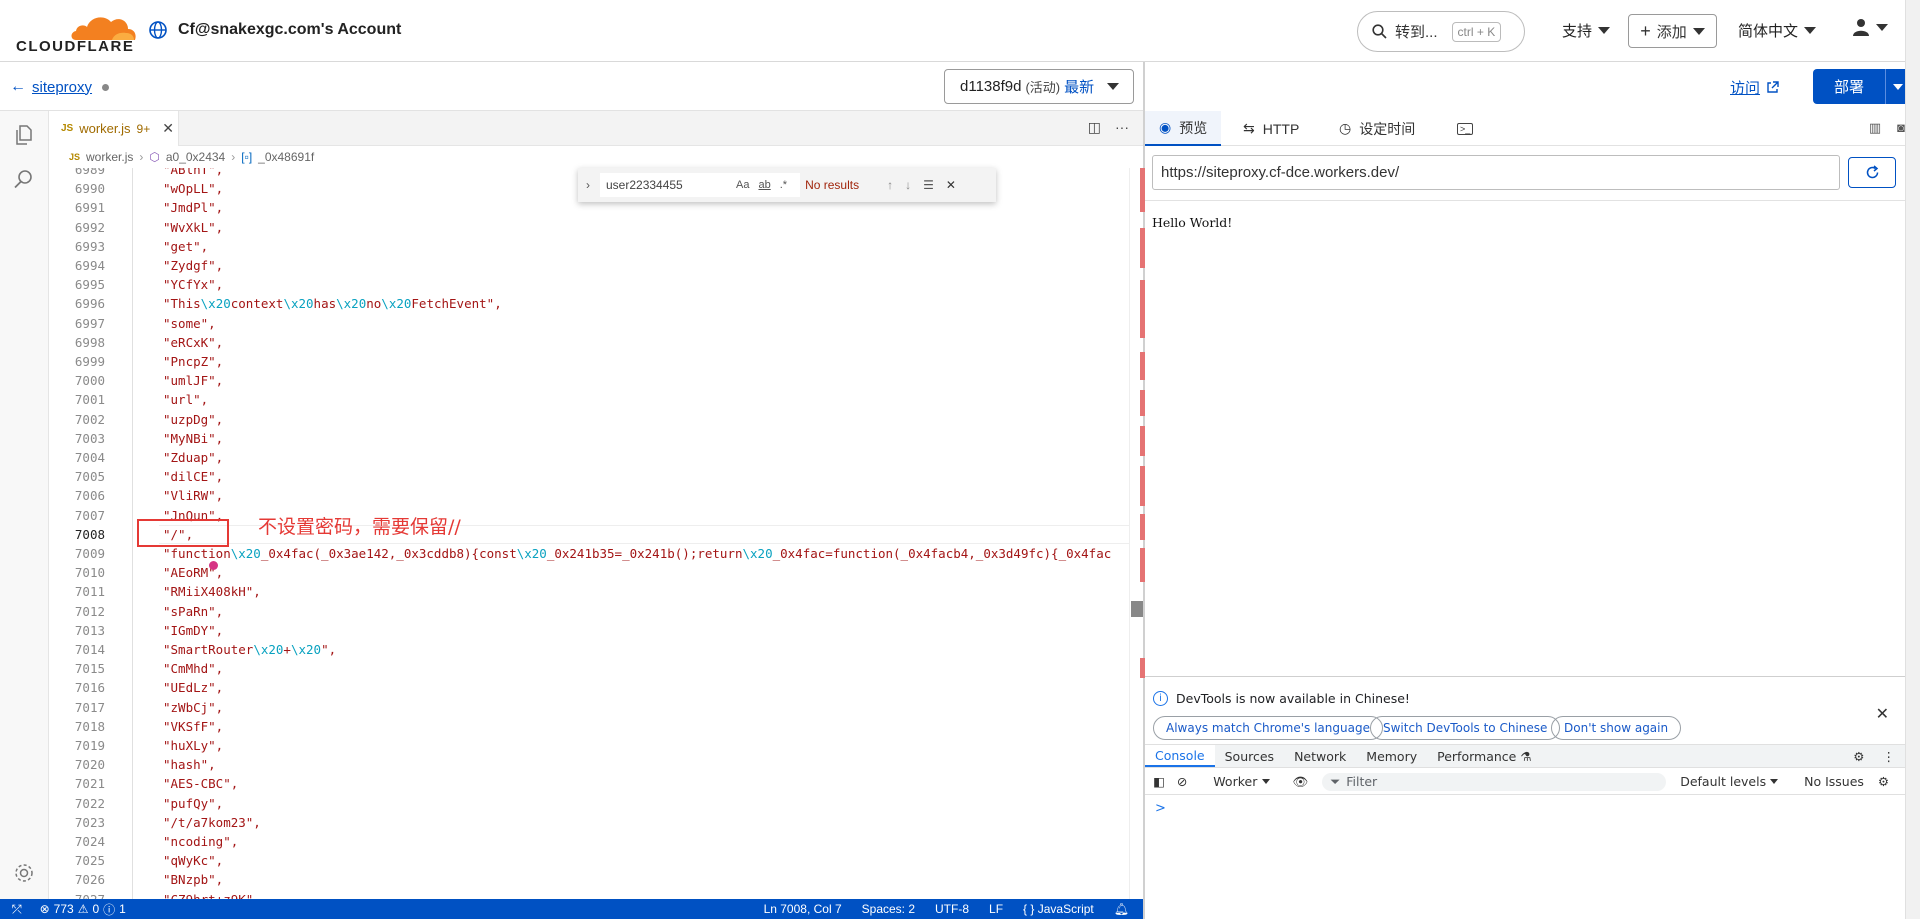 The image size is (1920, 919). What do you see at coordinates (193, 860) in the screenshot?
I see `code-line: "qWyKc",` at bounding box center [193, 860].